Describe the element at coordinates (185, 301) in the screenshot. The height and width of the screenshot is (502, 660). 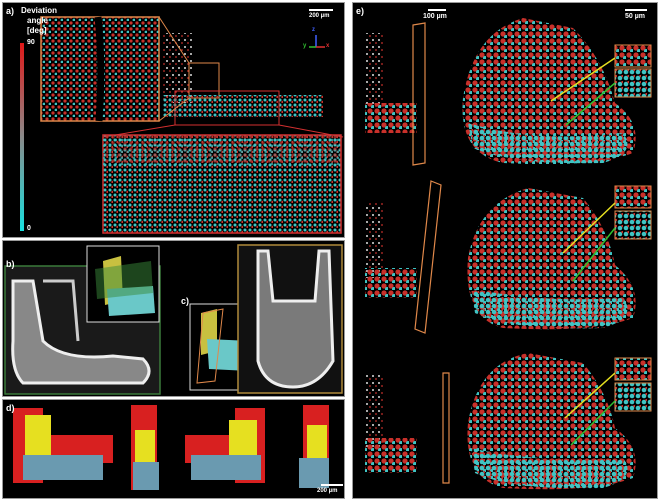
I see `panel-c-label: c)` at that location.